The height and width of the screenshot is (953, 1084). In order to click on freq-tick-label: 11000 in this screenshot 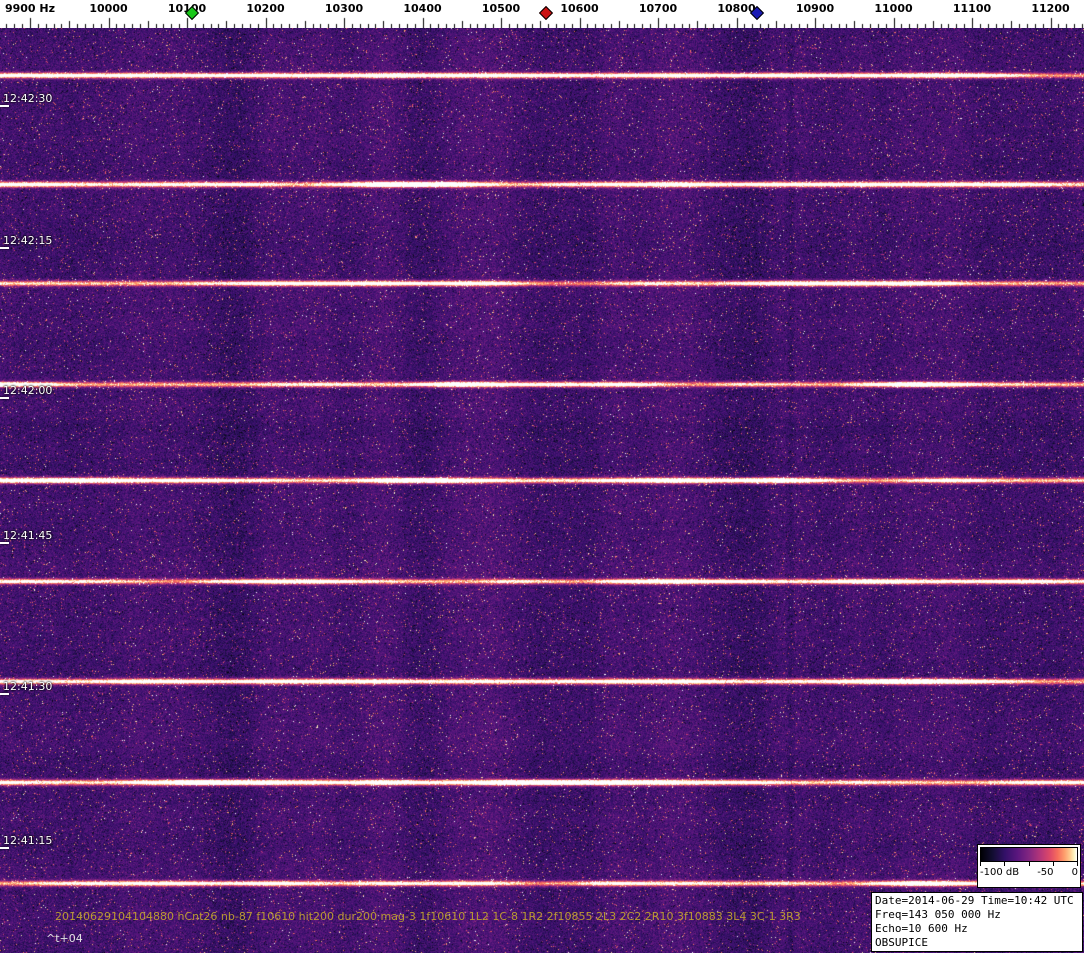, I will do `click(893, 8)`.